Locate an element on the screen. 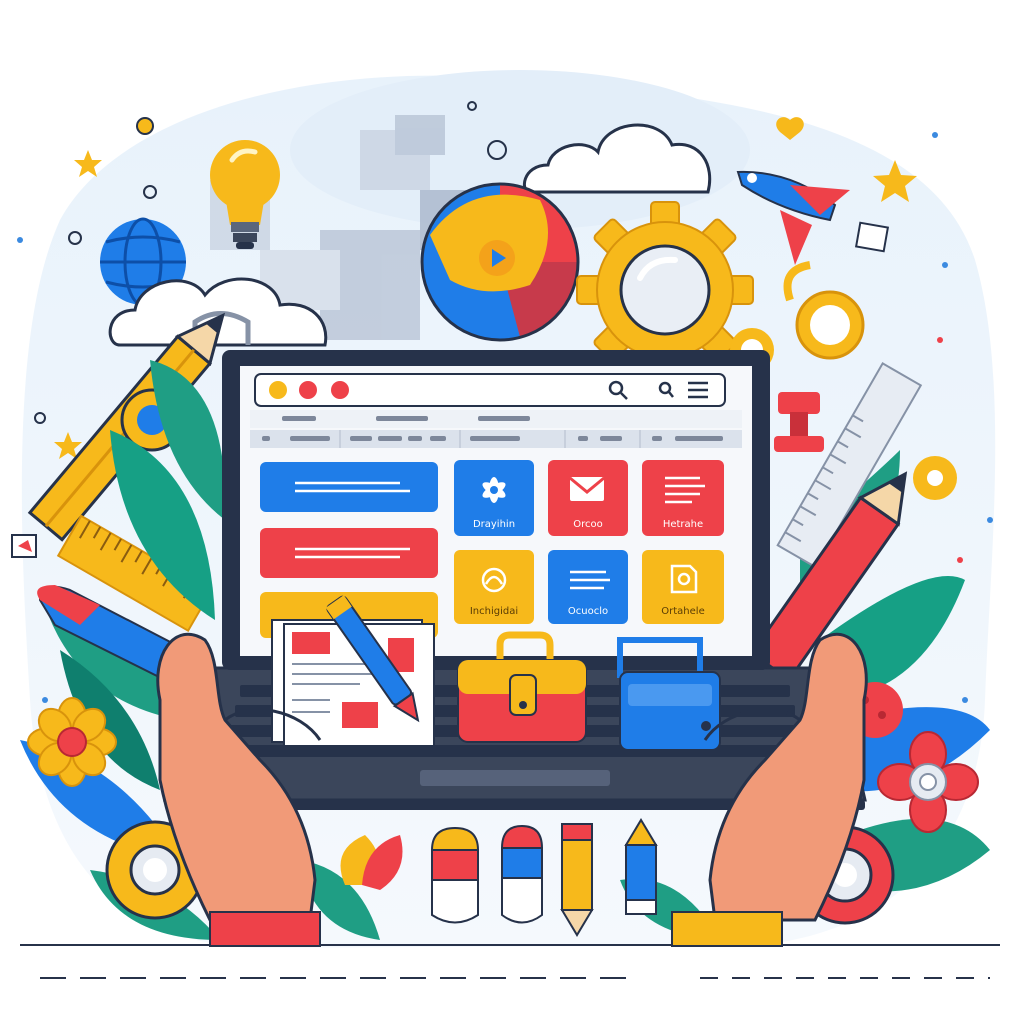 This screenshot has height=1024, width=1024. app-tile: Orcoo is located at coordinates (588, 498).